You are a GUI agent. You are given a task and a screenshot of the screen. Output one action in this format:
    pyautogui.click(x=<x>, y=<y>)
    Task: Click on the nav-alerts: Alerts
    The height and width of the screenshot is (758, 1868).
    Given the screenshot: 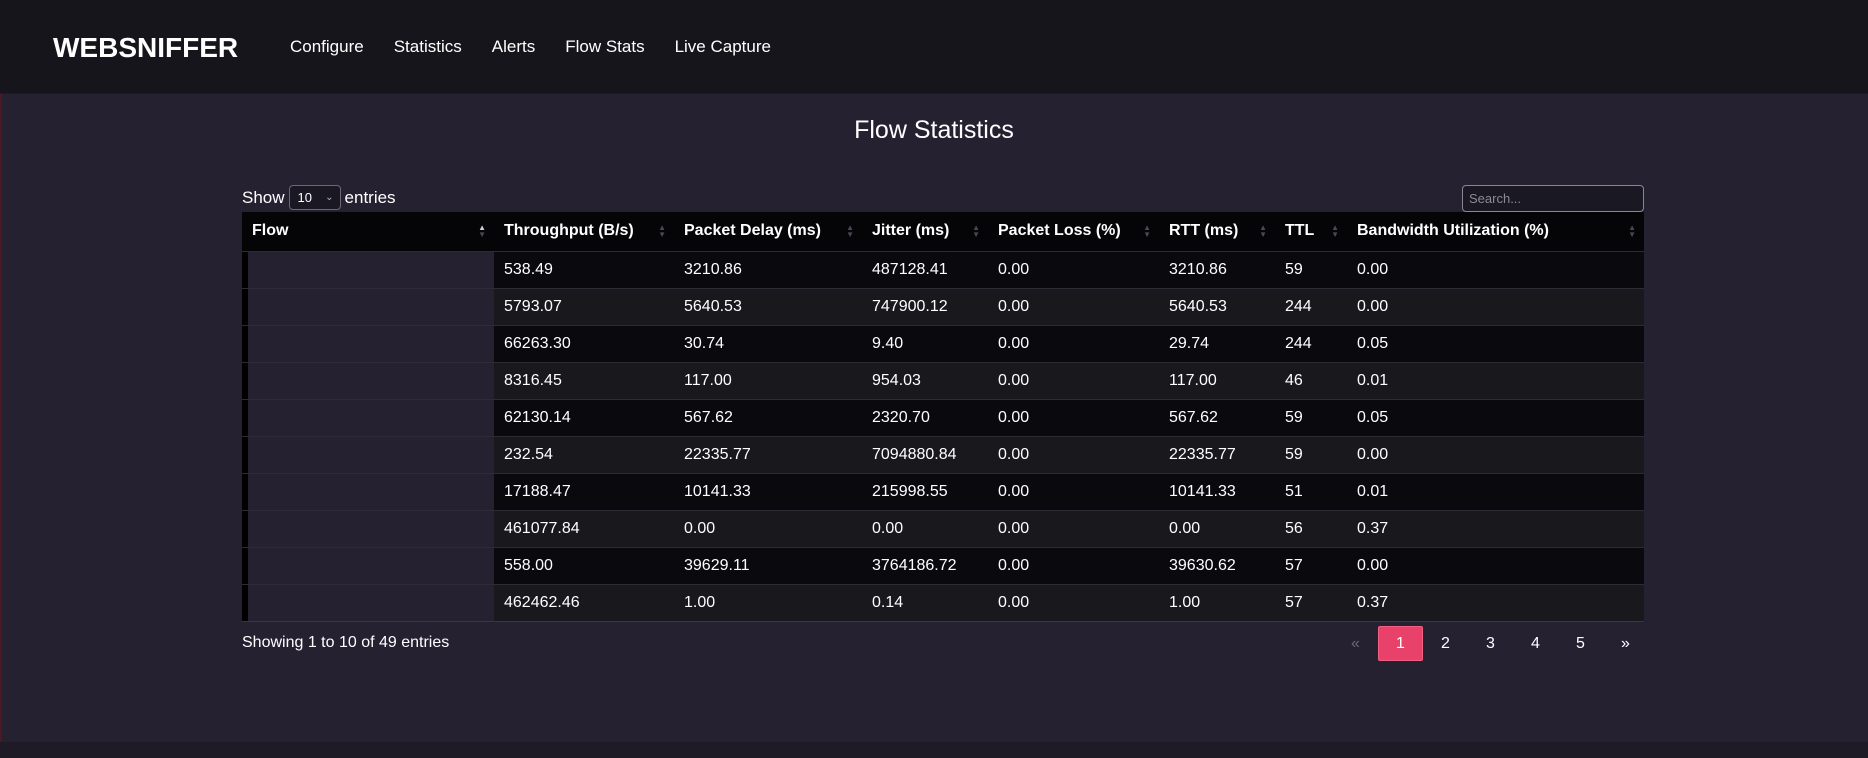 What is the action you would take?
    pyautogui.click(x=513, y=47)
    